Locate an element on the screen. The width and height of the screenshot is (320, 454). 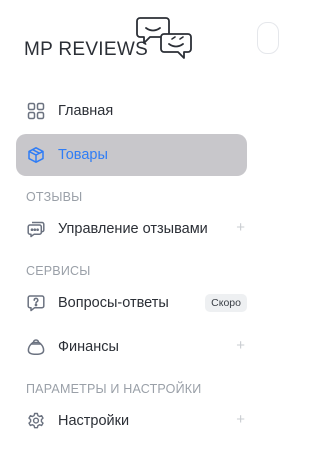
soon-badge: Скоро is located at coordinates (226, 303).